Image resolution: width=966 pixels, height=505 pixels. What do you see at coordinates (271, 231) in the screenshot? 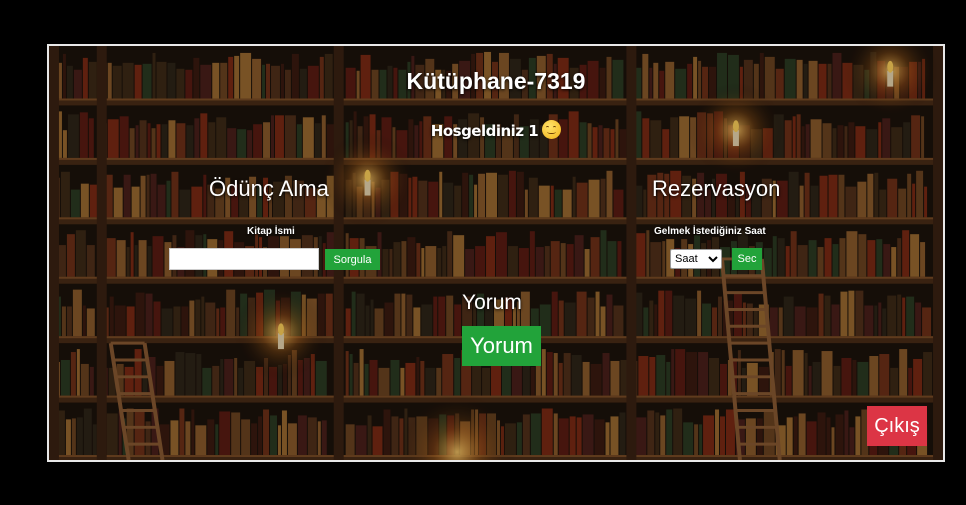
I see `book-name-label: Kitap İsmi` at bounding box center [271, 231].